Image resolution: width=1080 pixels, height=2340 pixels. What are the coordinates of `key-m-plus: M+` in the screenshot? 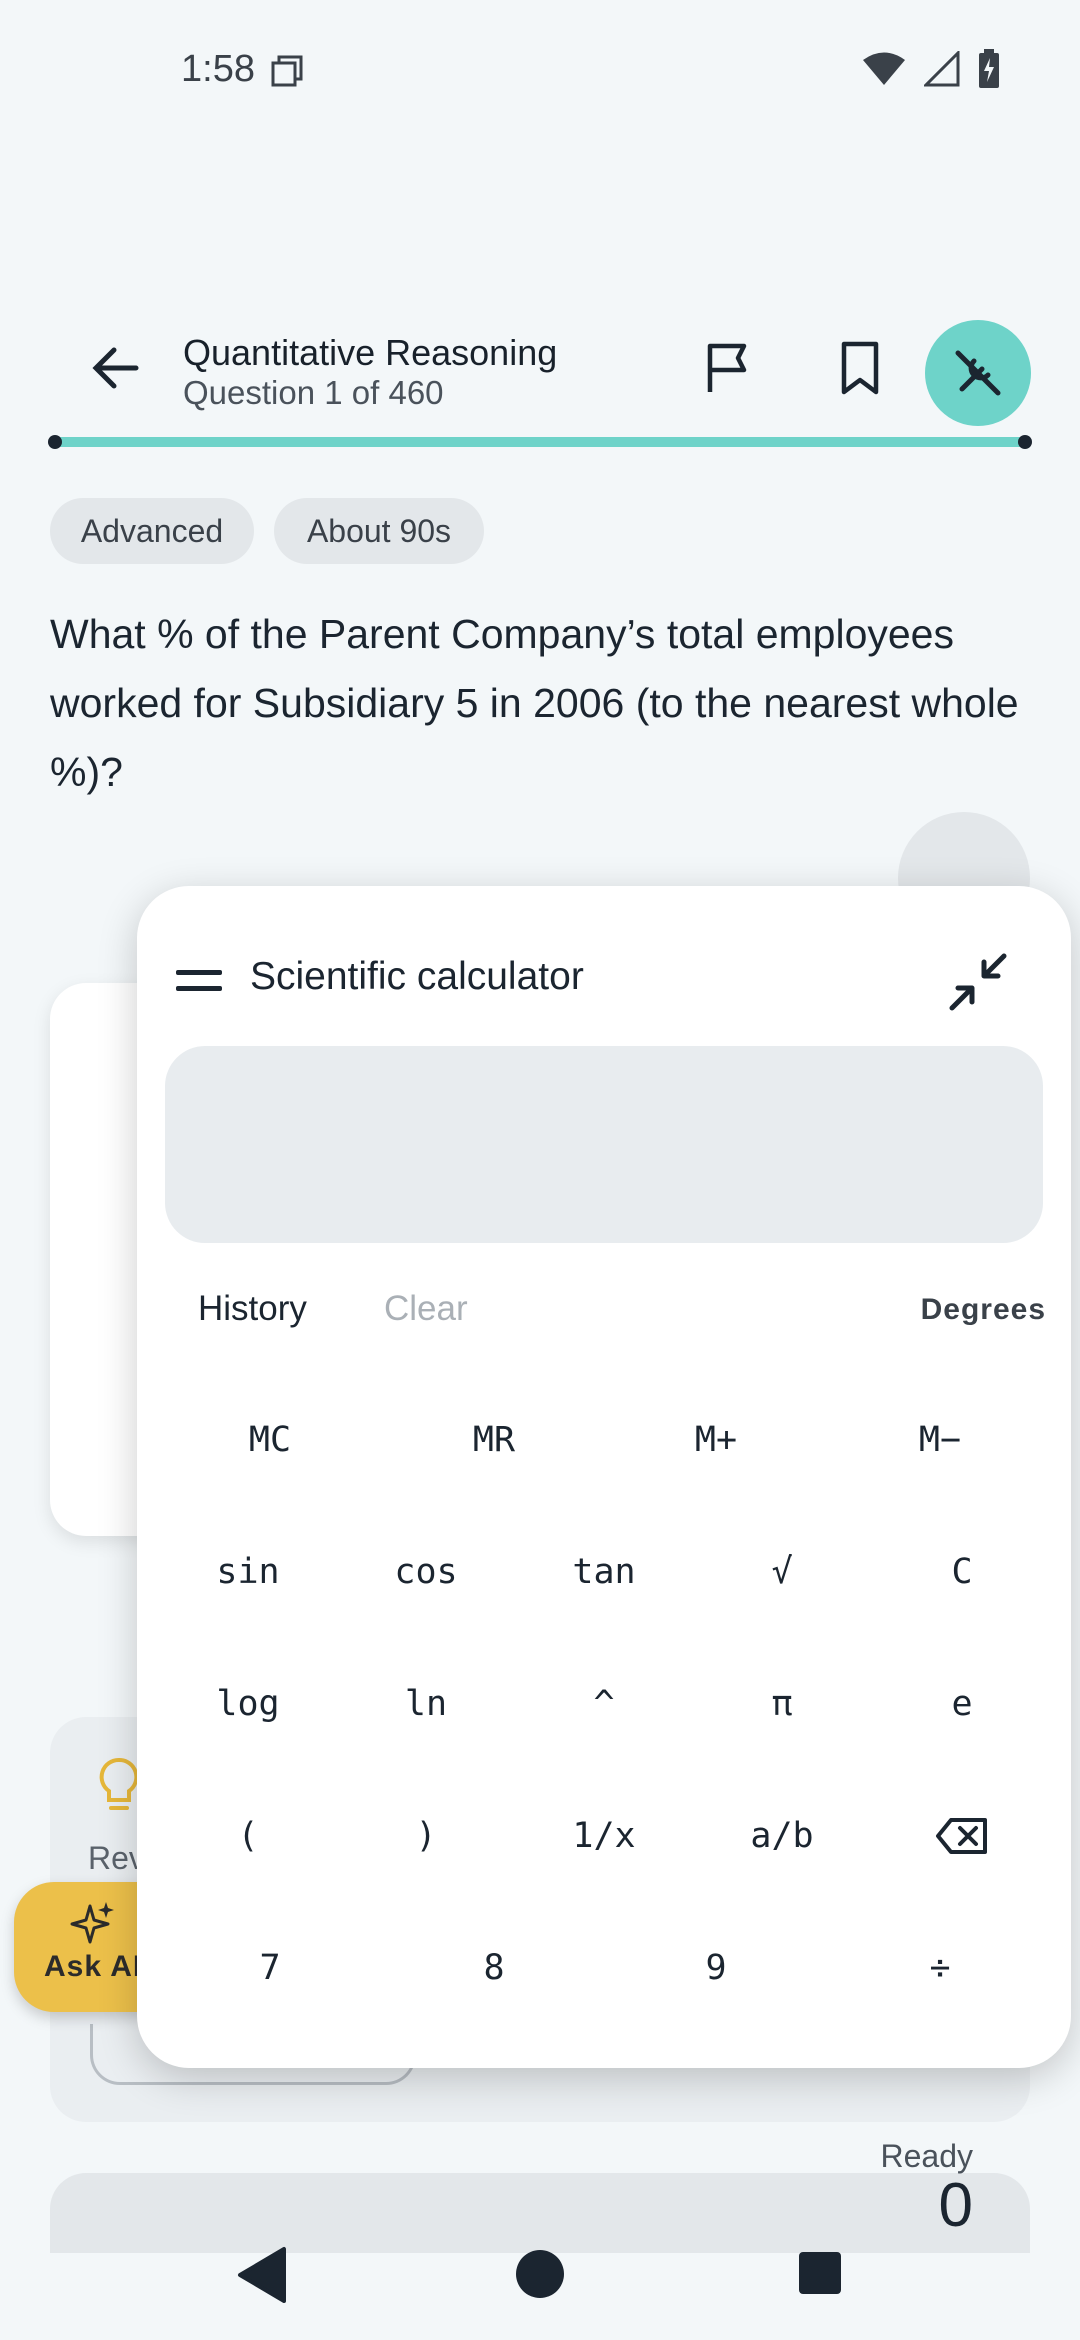 It's located at (716, 1440).